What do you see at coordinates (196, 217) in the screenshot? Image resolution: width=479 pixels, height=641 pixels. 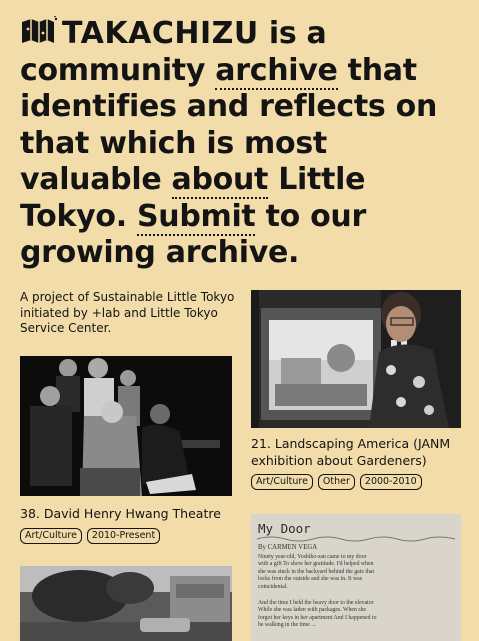 I see `submit-link: Submit` at bounding box center [196, 217].